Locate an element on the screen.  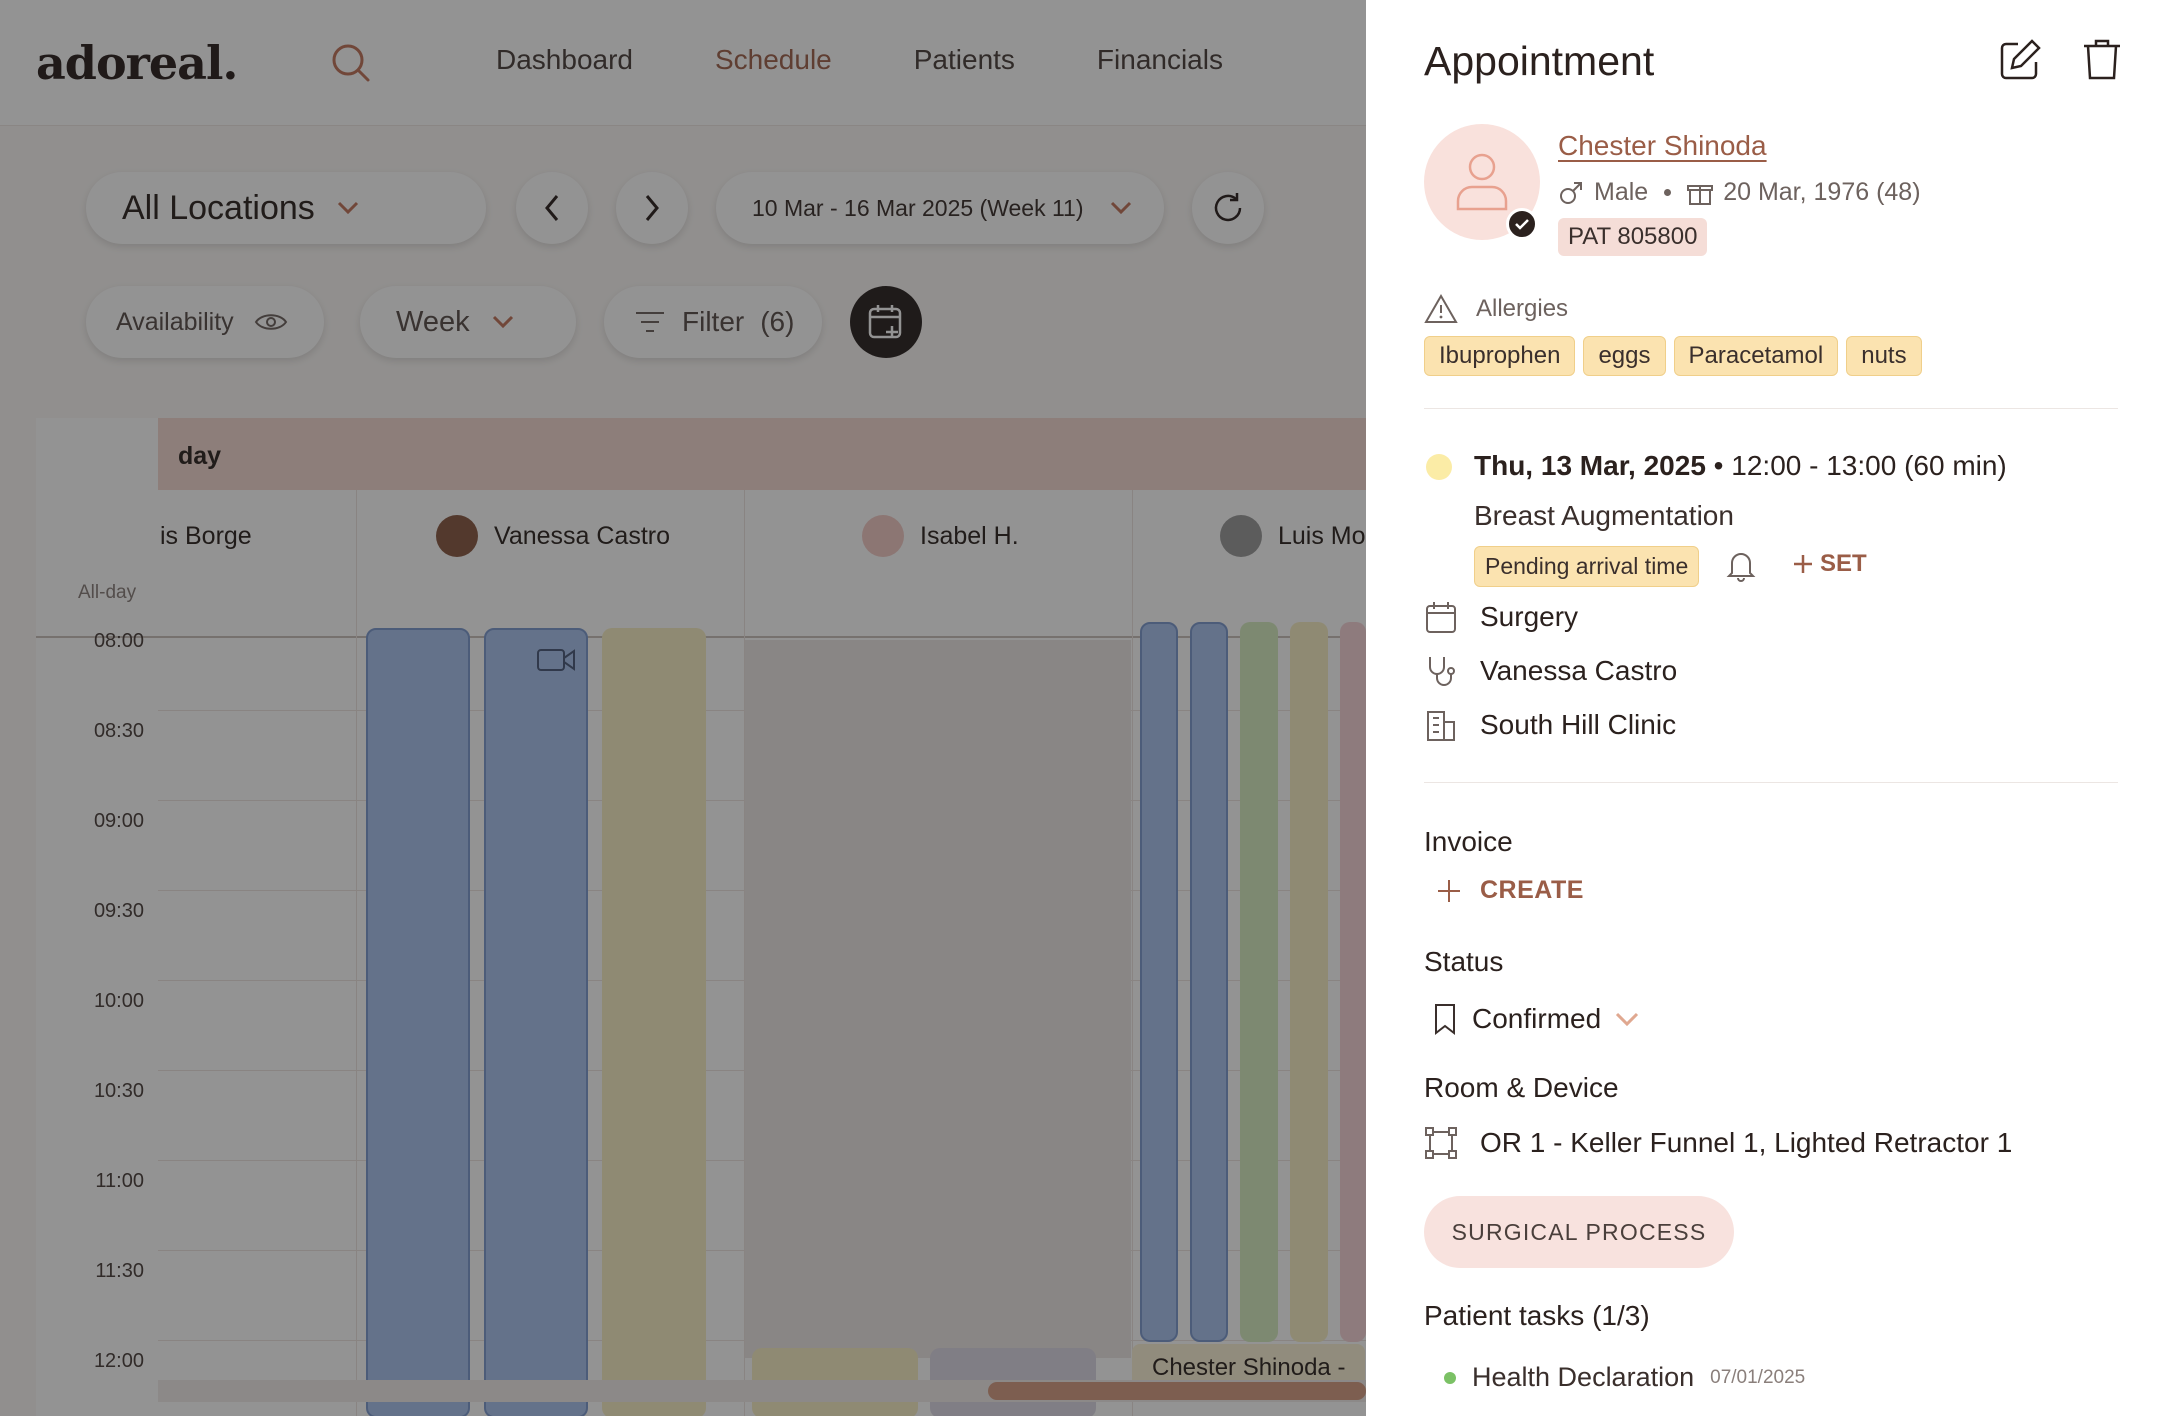
surgical-process-button: SURGICAL PROCESS is located at coordinates (1579, 1232).